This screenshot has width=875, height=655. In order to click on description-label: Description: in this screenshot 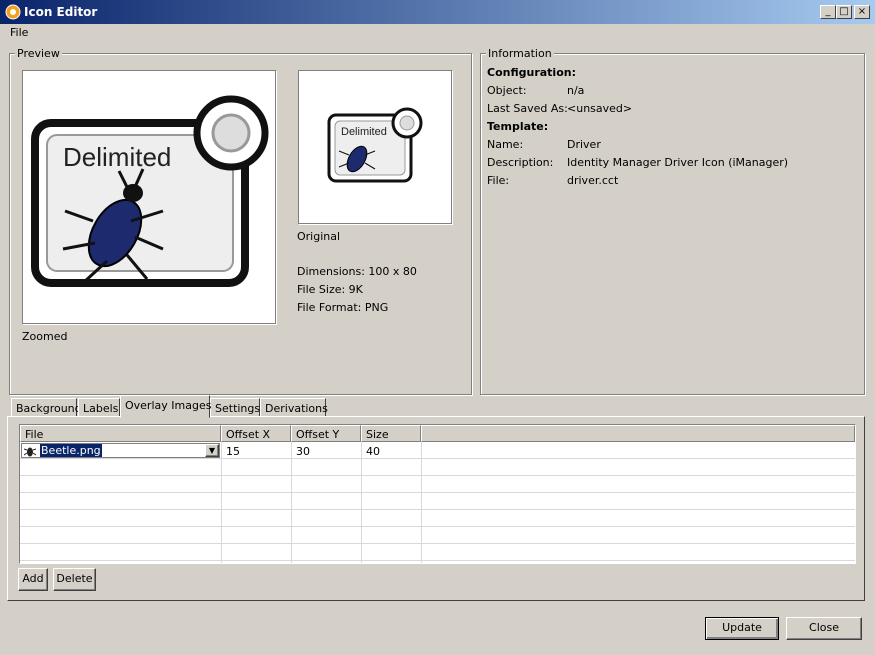, I will do `click(520, 162)`.